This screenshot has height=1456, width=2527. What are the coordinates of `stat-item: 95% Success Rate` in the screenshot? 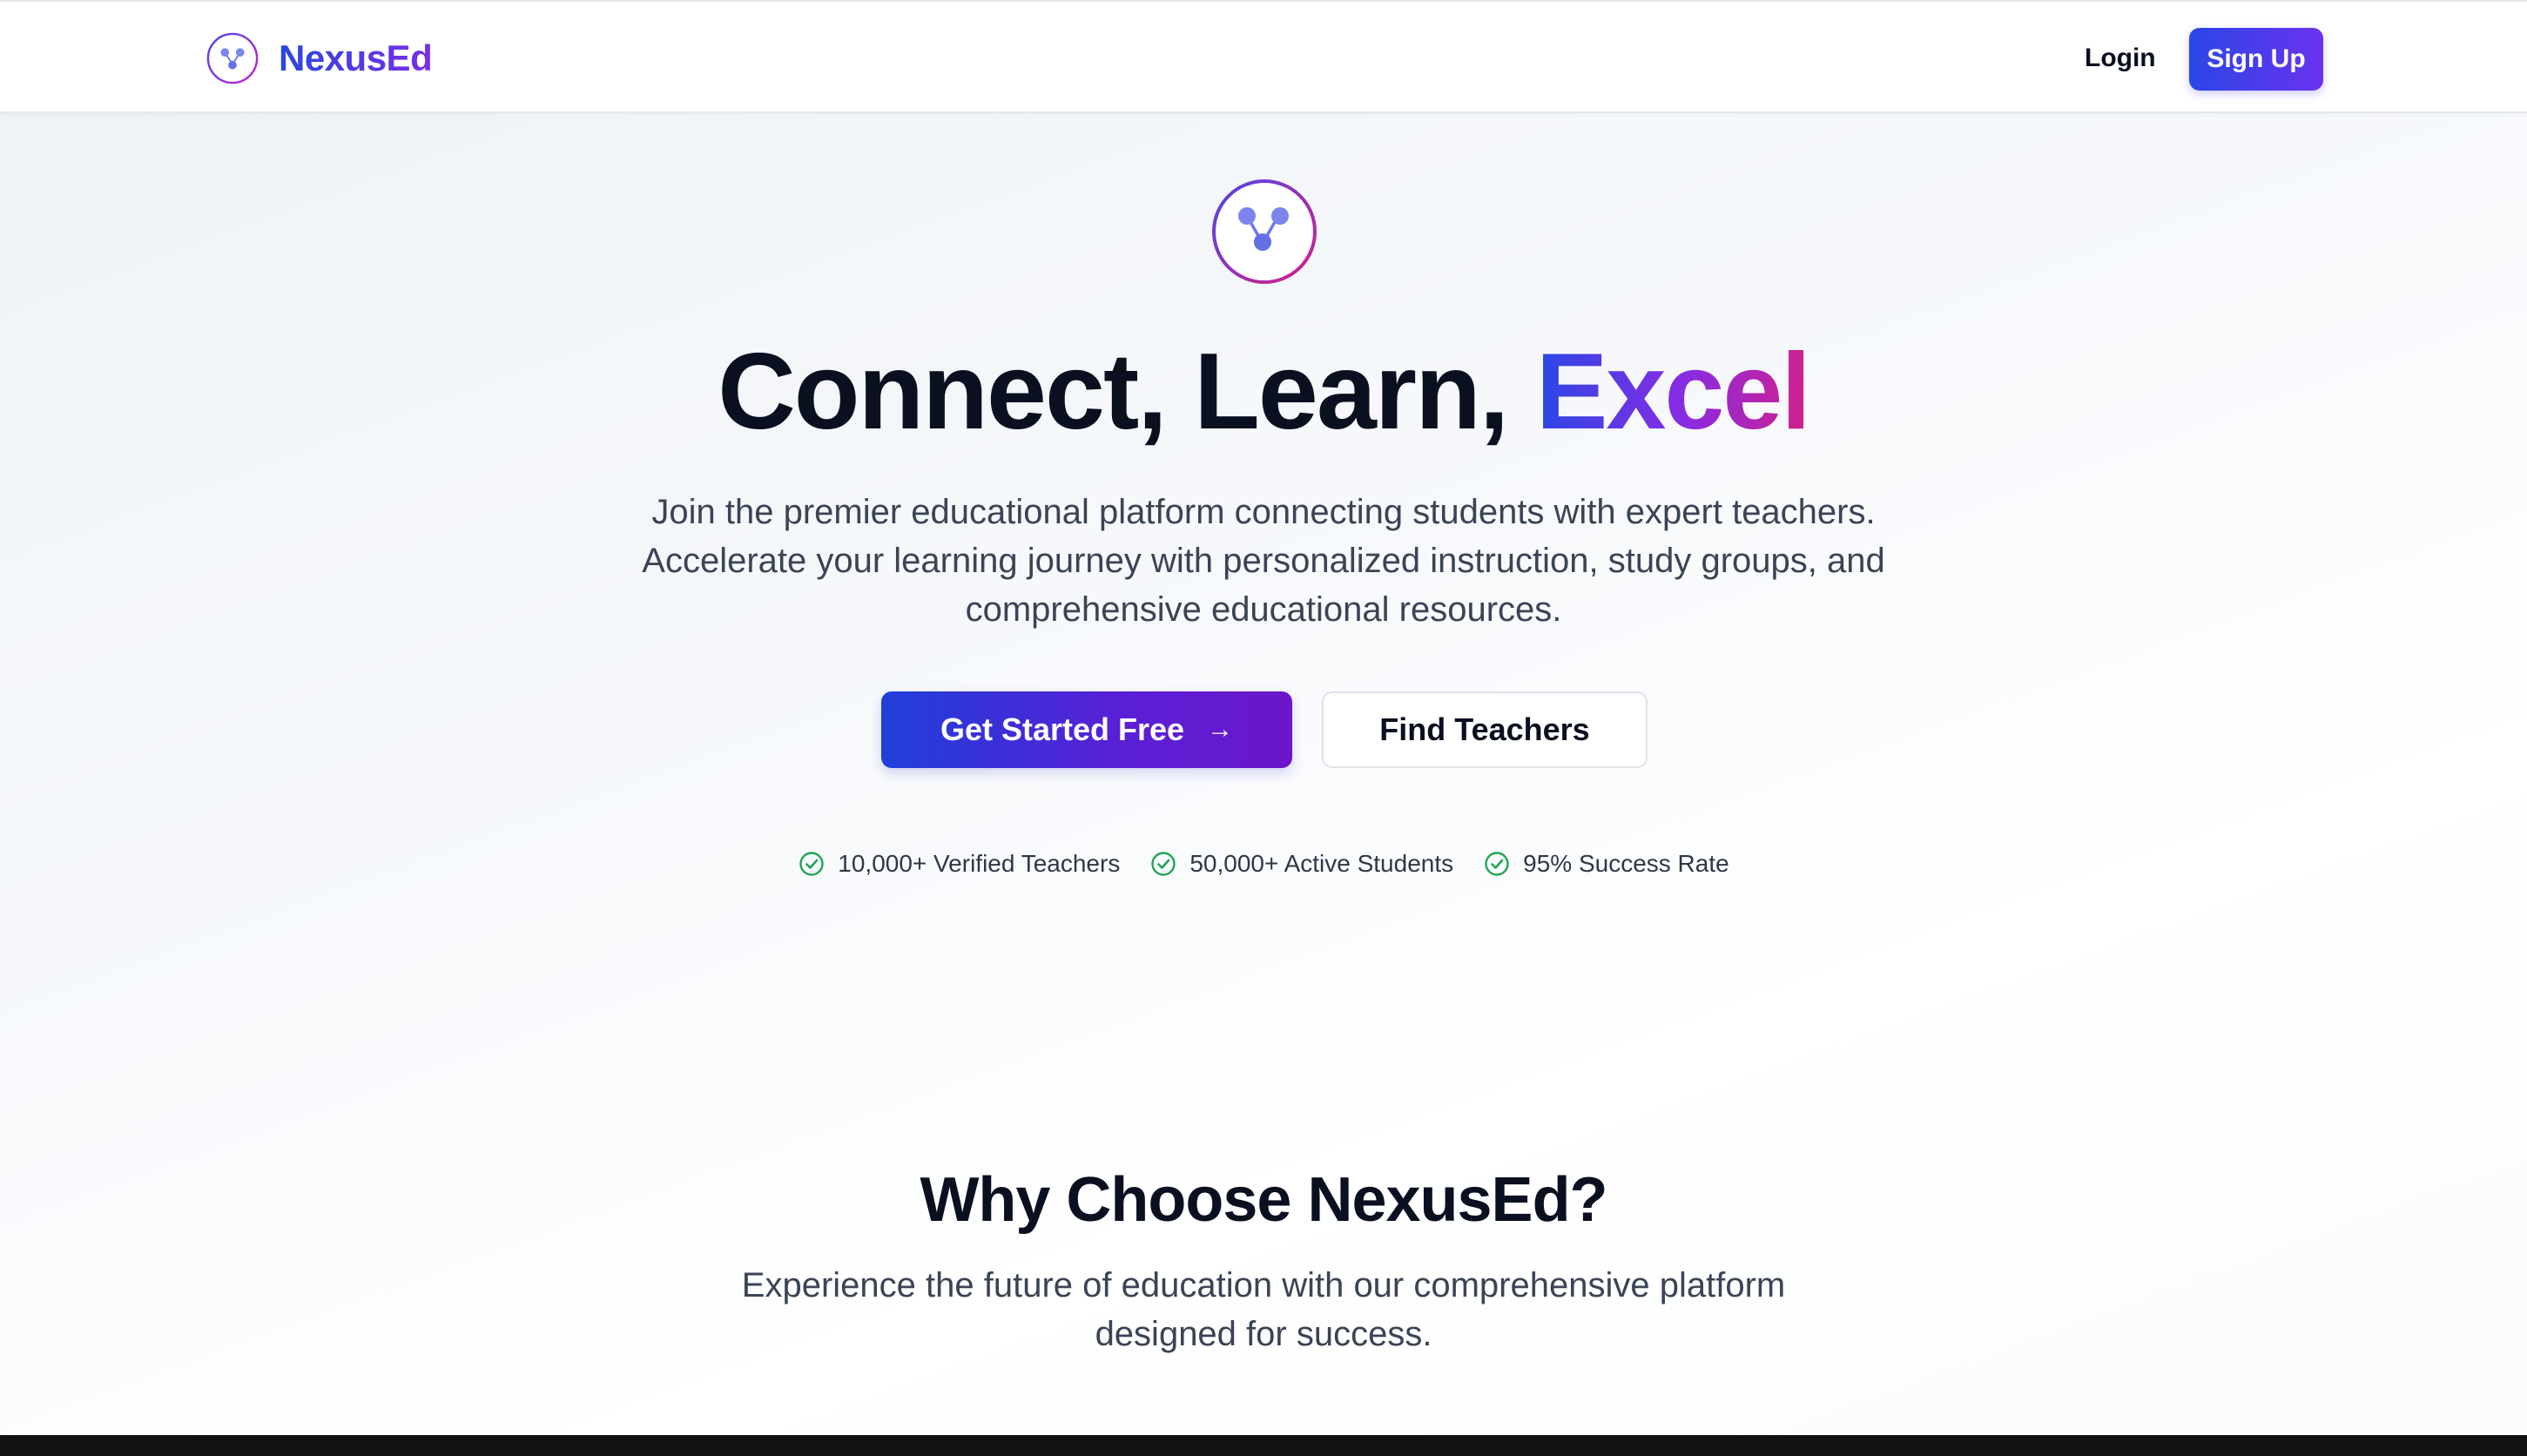 It's located at (1606, 864).